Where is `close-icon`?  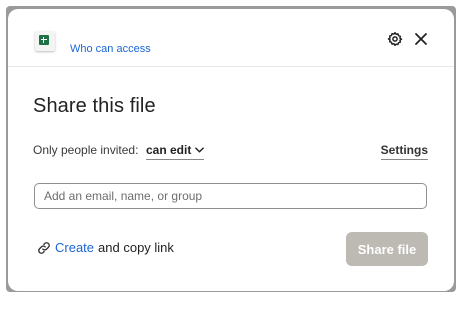 close-icon is located at coordinates (421, 39).